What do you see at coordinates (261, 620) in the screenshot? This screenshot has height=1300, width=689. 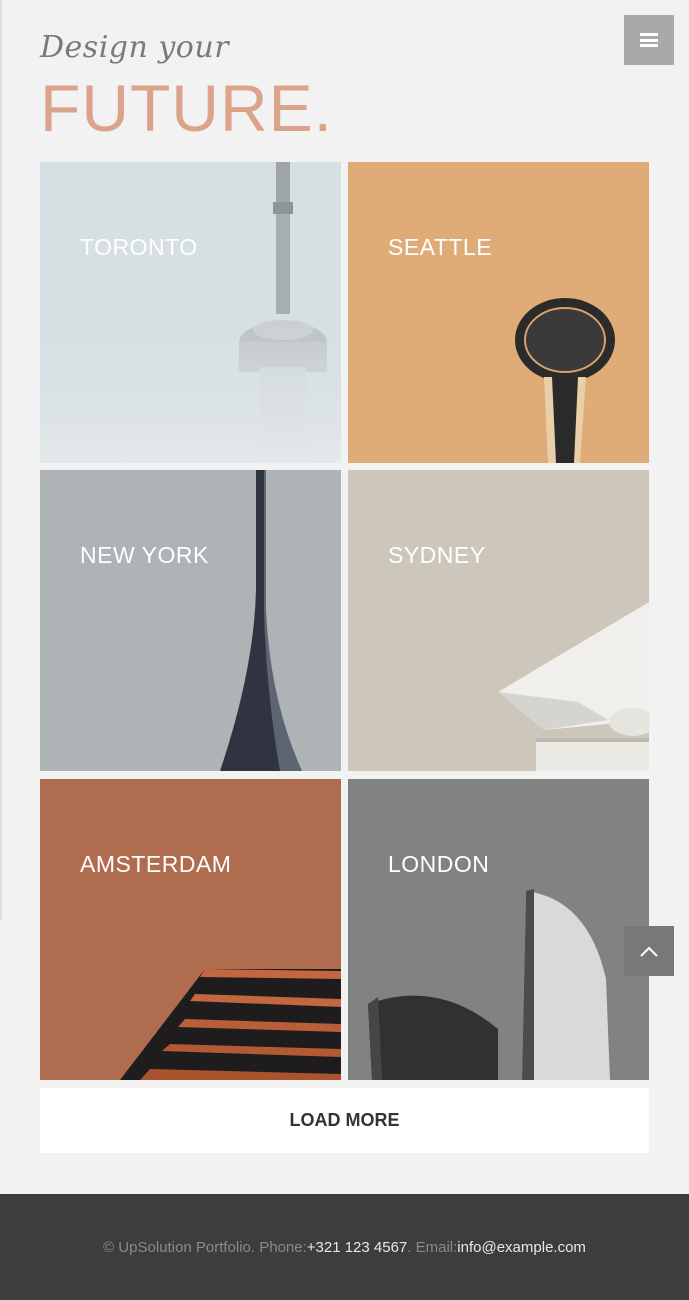 I see `new-york-building-image` at bounding box center [261, 620].